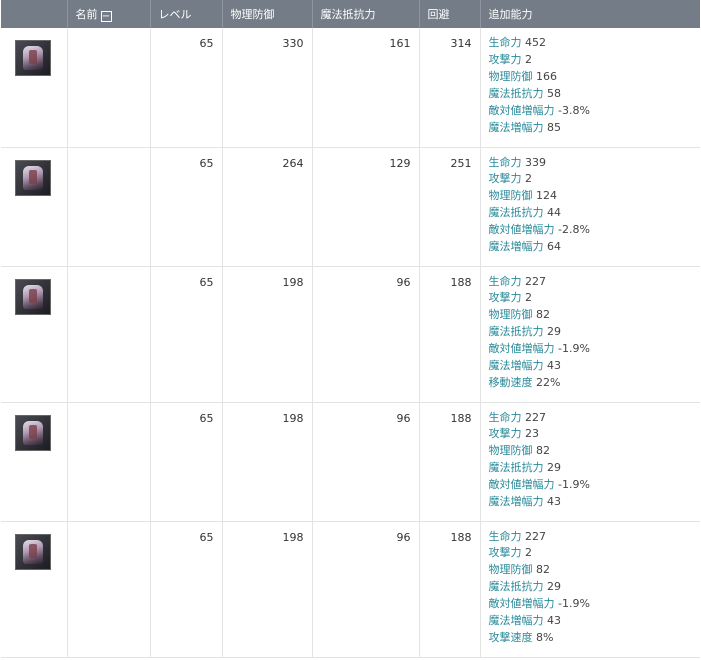 Image resolution: width=701 pixels, height=660 pixels. Describe the element at coordinates (510, 382) in the screenshot. I see `stat-name: 移動速度` at that location.